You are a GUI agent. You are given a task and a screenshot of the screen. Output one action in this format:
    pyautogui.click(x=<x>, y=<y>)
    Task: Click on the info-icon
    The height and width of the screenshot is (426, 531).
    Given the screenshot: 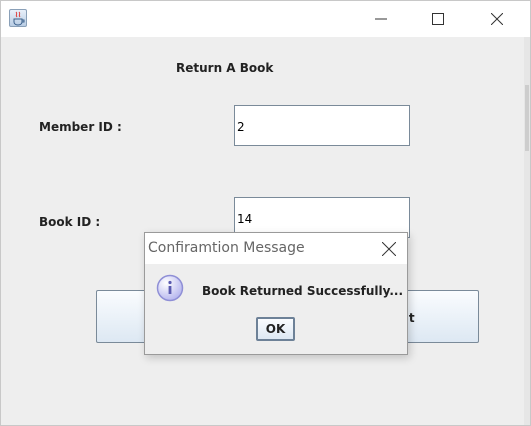 What is the action you would take?
    pyautogui.click(x=170, y=288)
    